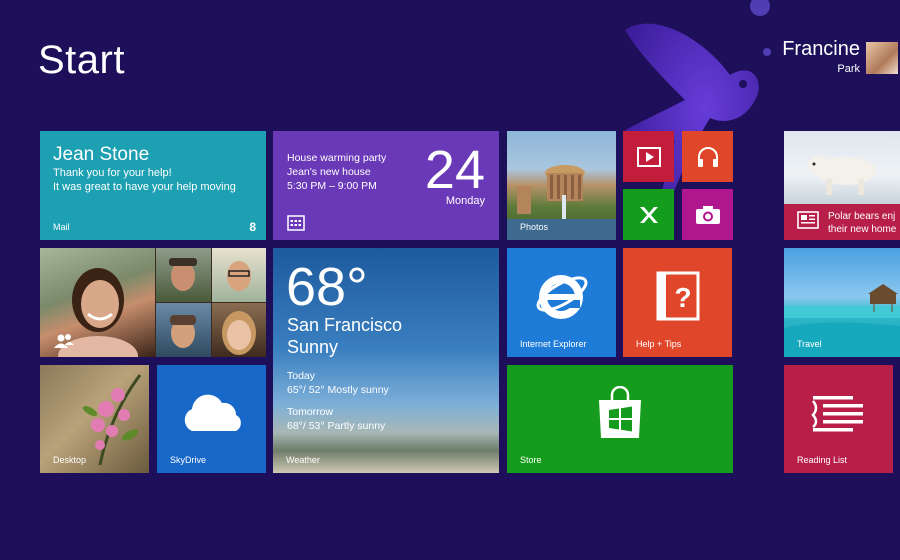 This screenshot has width=900, height=560. Describe the element at coordinates (553, 344) in the screenshot. I see `internet-explorer-label: Internet Explorer` at that location.